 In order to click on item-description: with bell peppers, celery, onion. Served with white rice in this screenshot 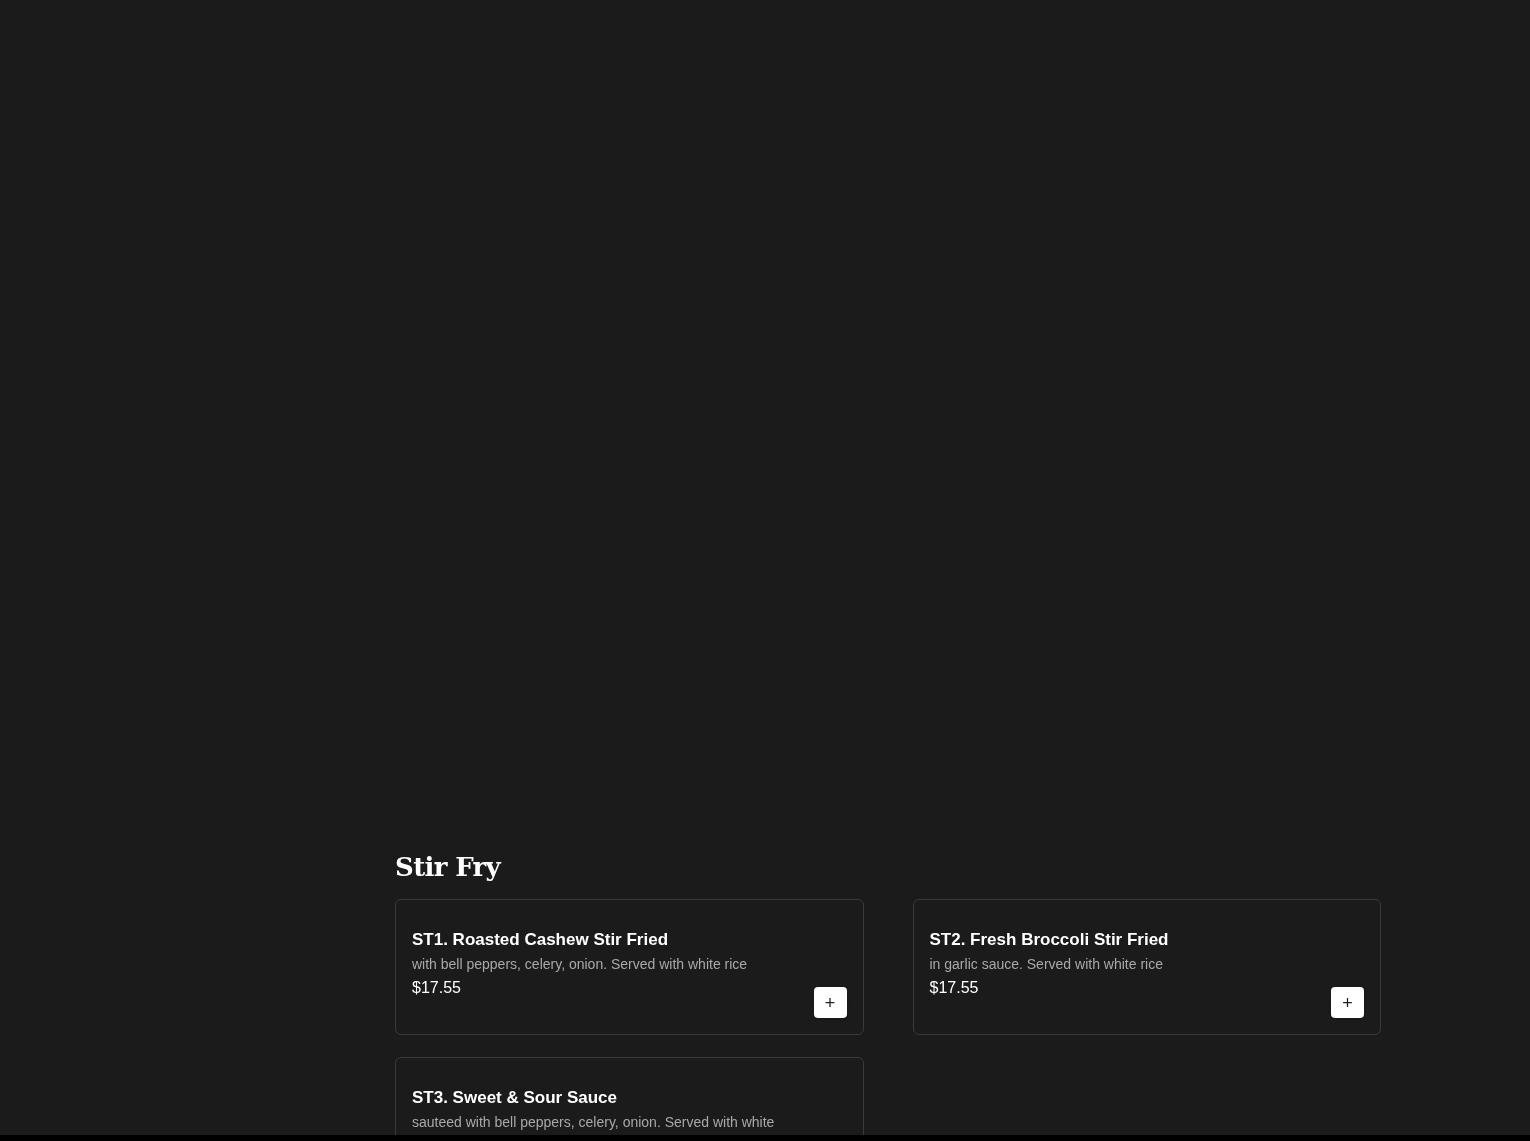, I will do `click(580, 964)`.